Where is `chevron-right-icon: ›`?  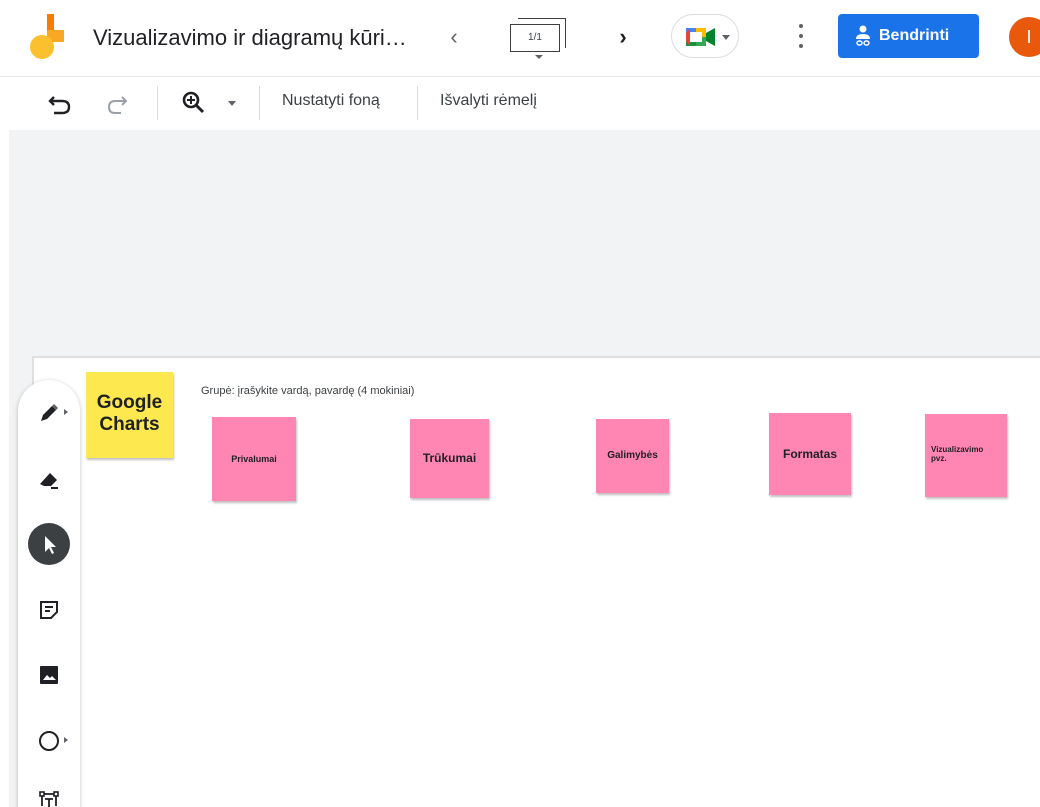 chevron-right-icon: › is located at coordinates (623, 36).